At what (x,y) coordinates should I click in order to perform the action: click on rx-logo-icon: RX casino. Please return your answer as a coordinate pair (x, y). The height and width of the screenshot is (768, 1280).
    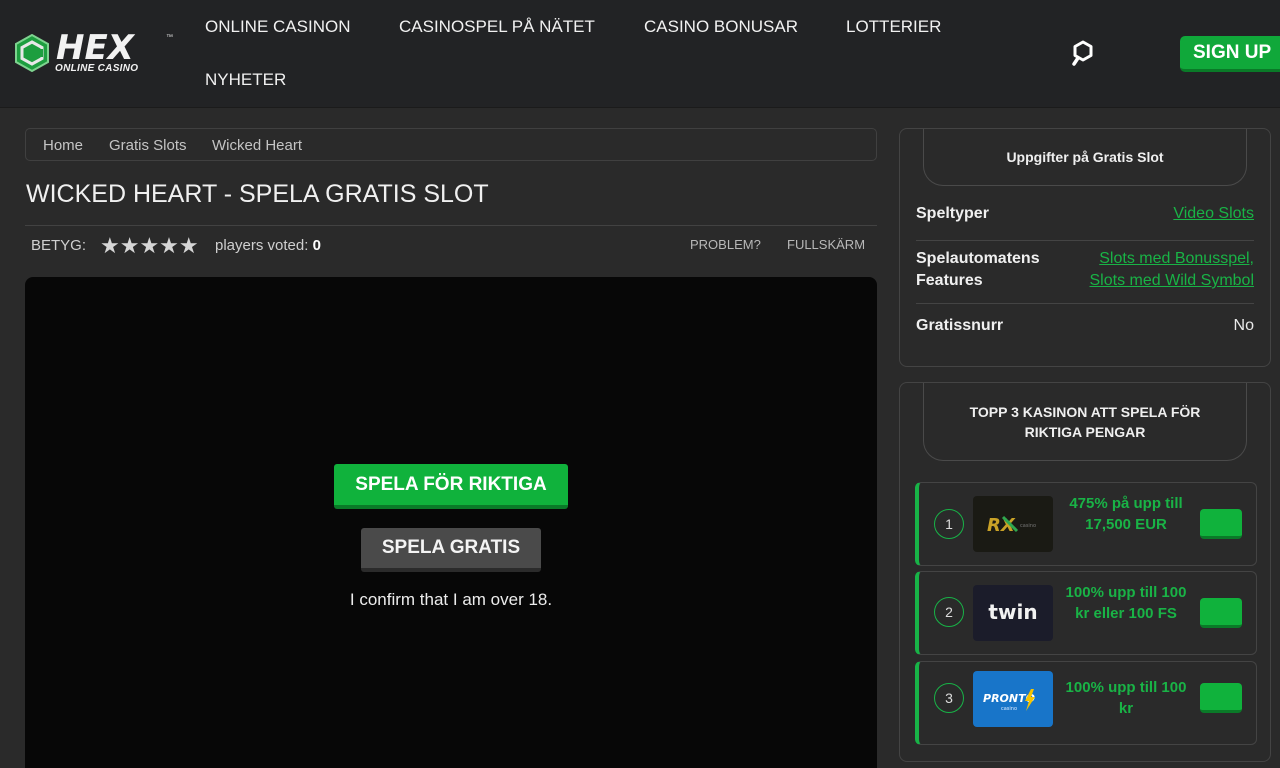
    Looking at the image, I should click on (1011, 525).